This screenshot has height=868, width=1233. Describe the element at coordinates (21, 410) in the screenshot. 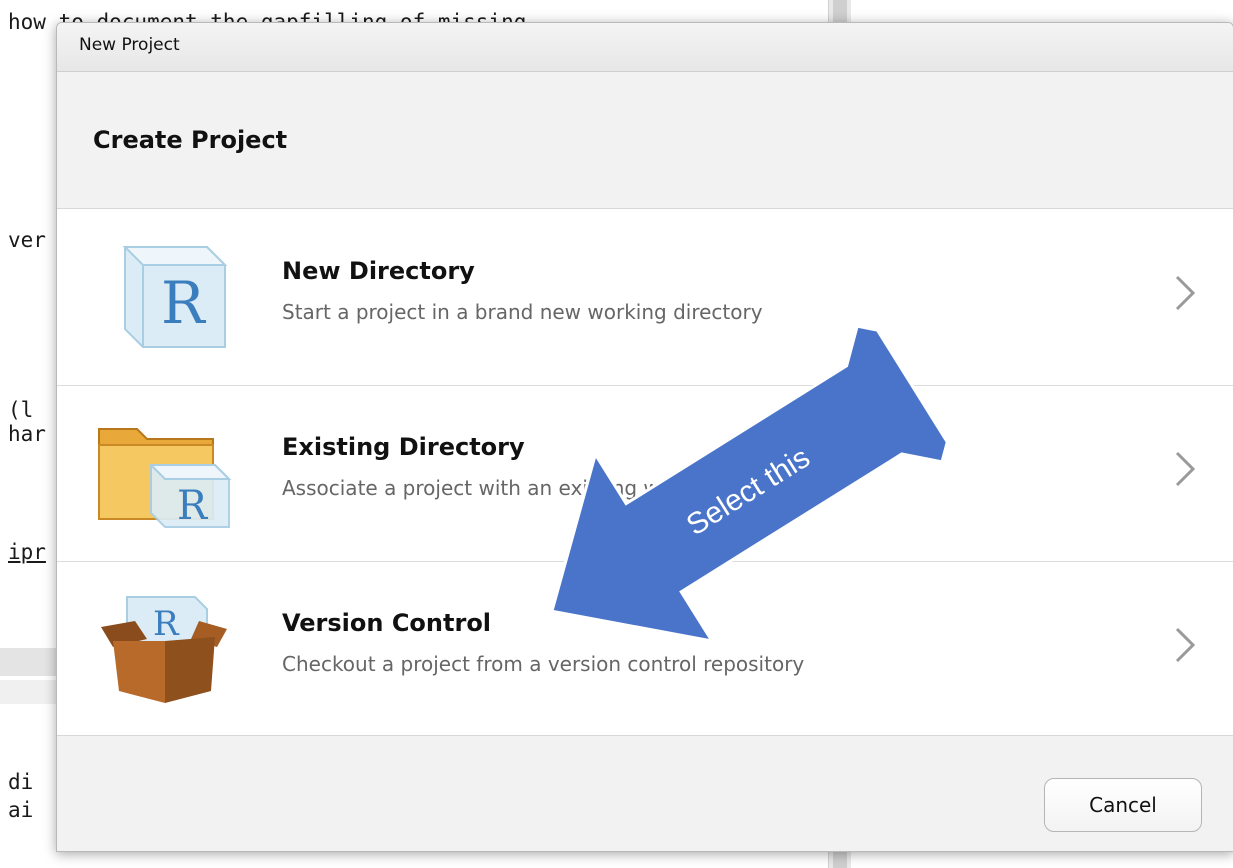

I see `editor-line: (l` at that location.